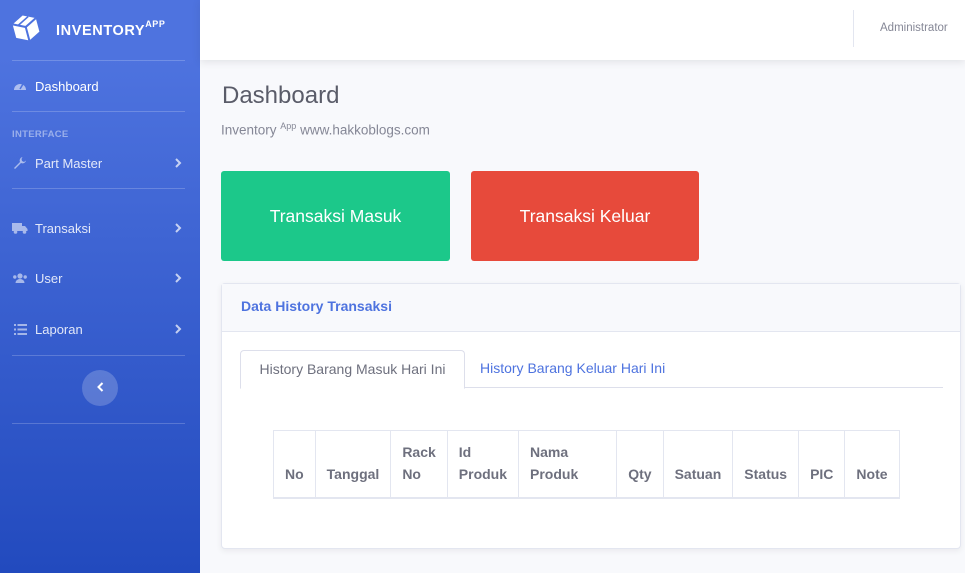  Describe the element at coordinates (20, 329) in the screenshot. I see `list-icon` at that location.